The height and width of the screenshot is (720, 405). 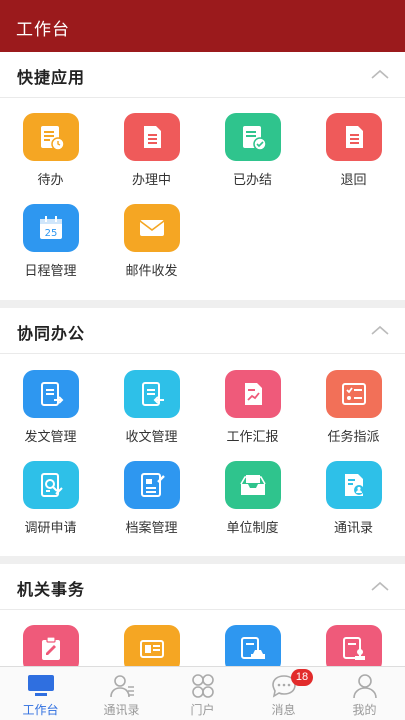 What do you see at coordinates (50, 485) in the screenshot?
I see `research-apply-icon` at bounding box center [50, 485].